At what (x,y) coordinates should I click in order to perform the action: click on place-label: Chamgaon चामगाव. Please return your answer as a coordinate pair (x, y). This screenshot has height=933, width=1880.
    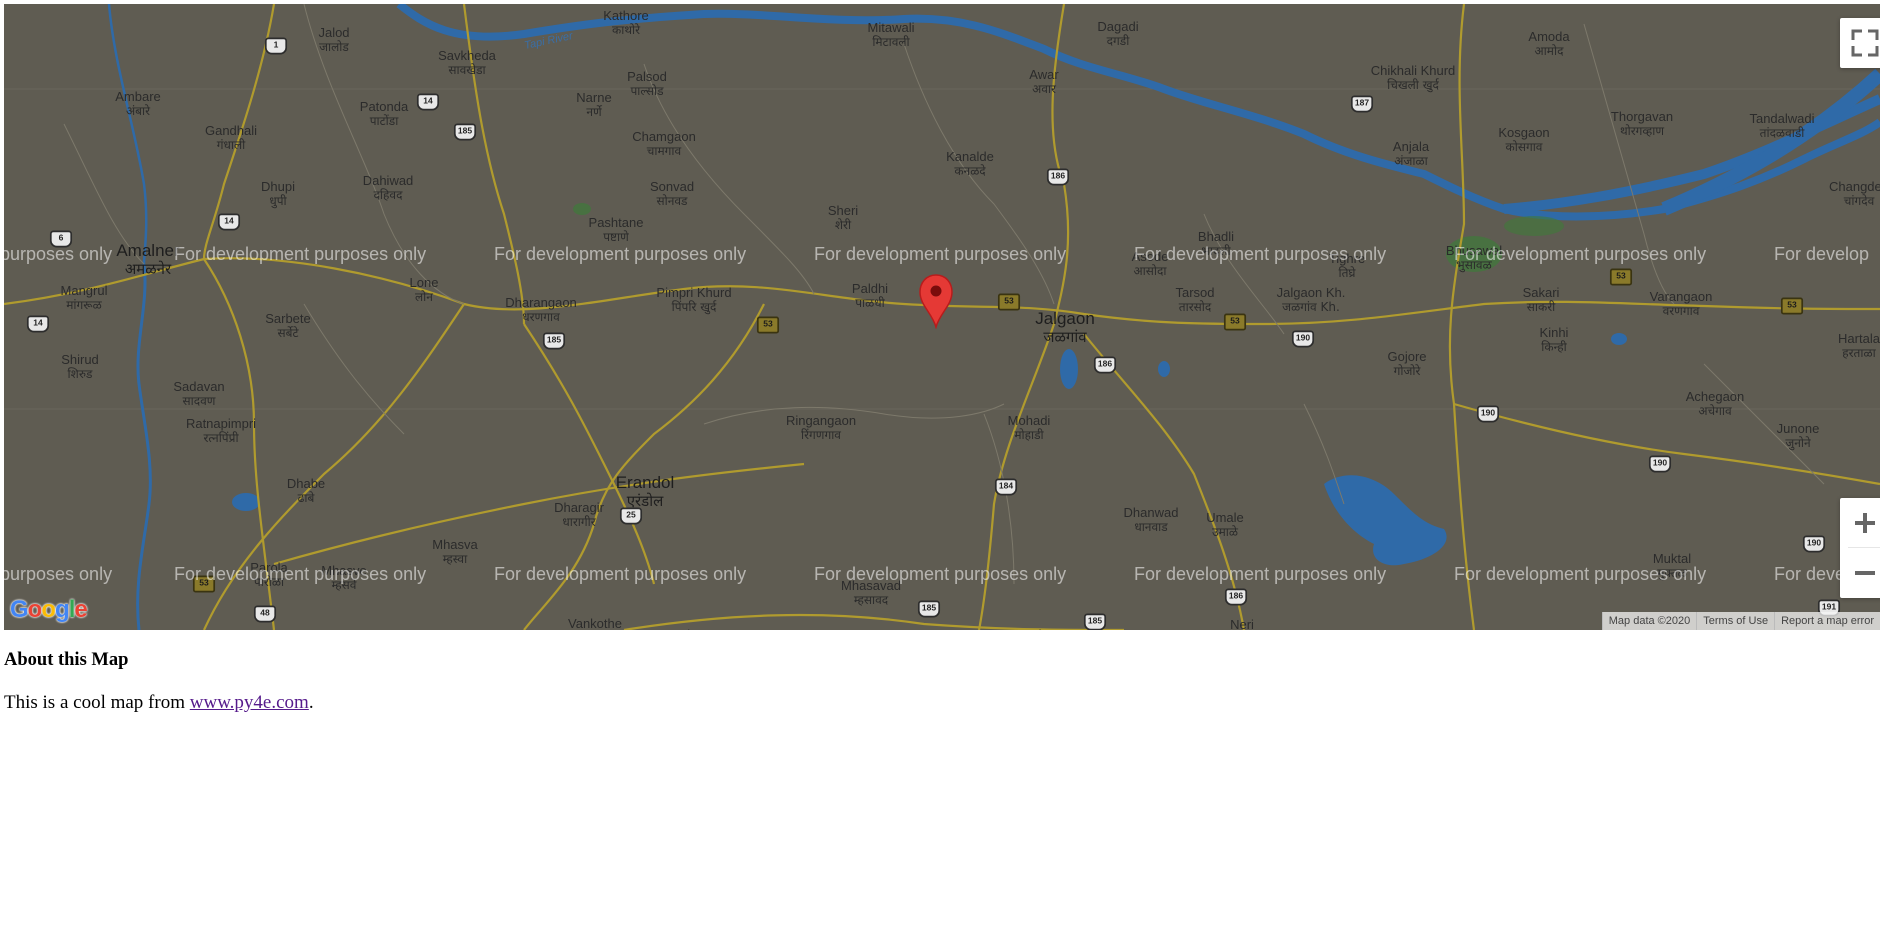
    Looking at the image, I should click on (664, 144).